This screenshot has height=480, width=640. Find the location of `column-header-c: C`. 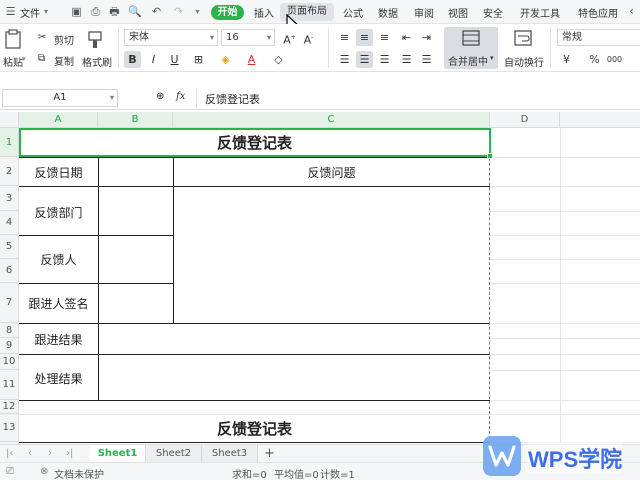

column-header-c: C is located at coordinates (331, 120).